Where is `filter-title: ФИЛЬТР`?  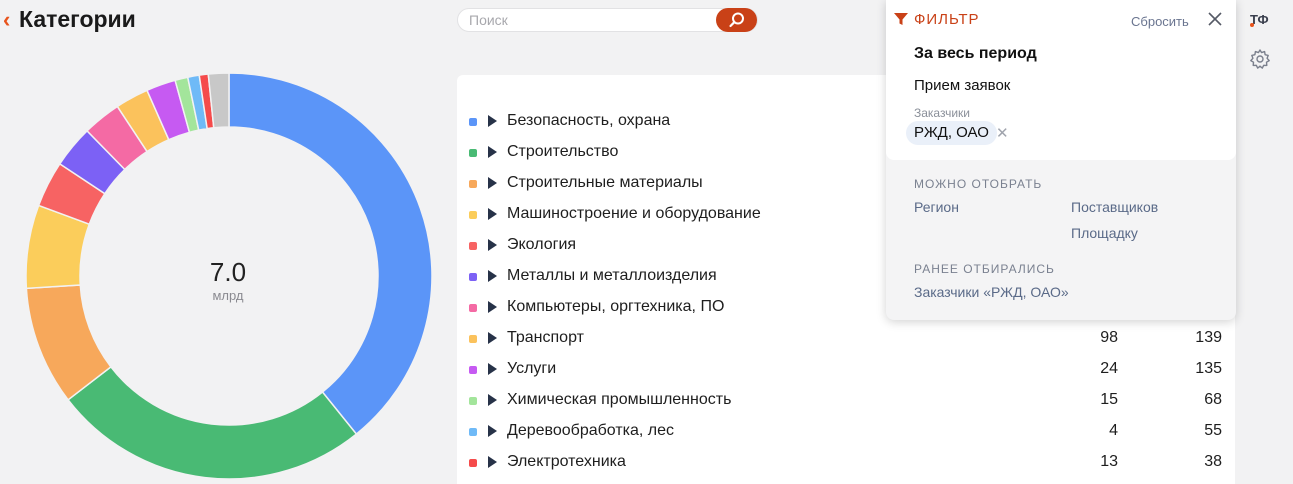 filter-title: ФИЛЬТР is located at coordinates (947, 19).